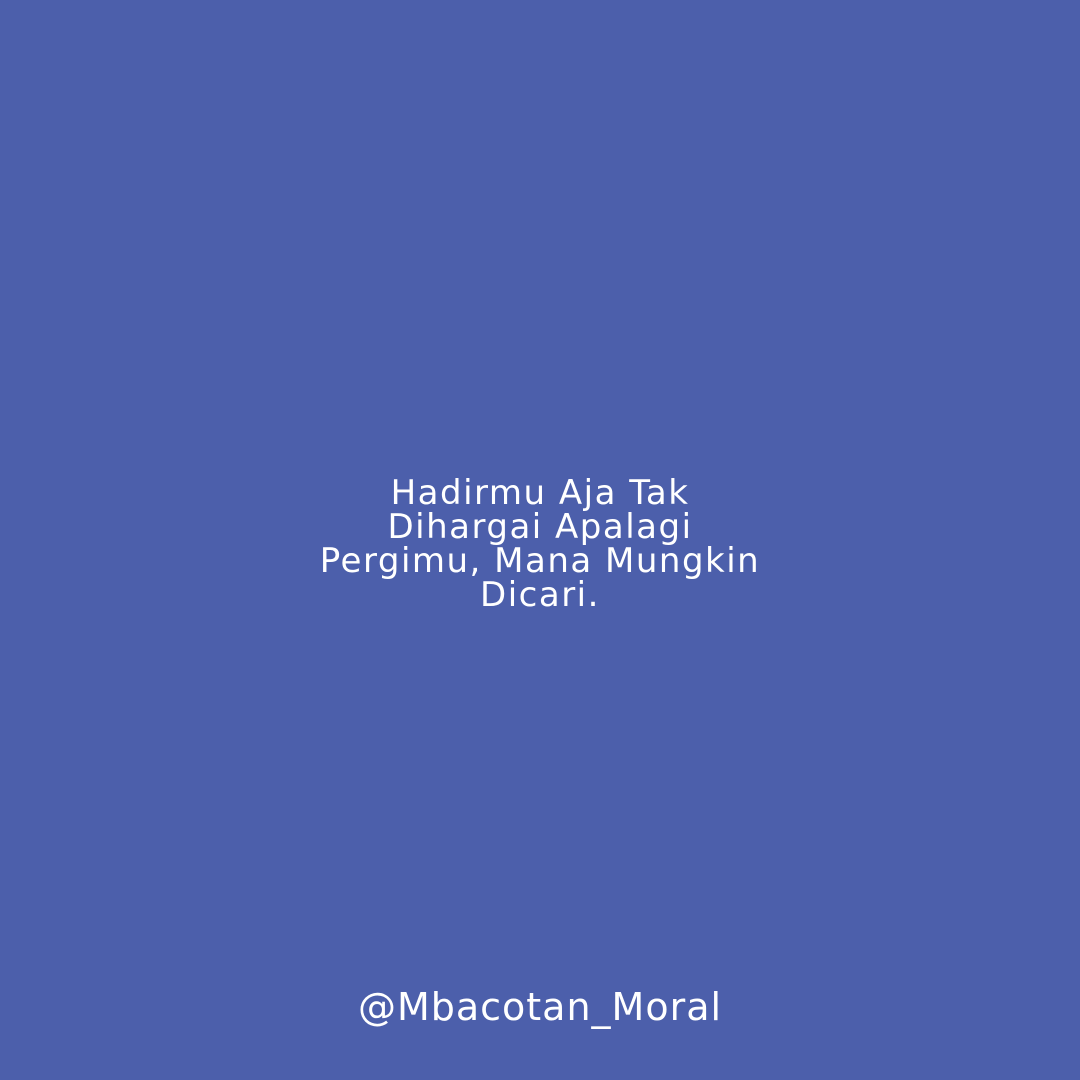 The height and width of the screenshot is (1080, 1080). I want to click on author-handle: @Mbacotan_Moral, so click(540, 1007).